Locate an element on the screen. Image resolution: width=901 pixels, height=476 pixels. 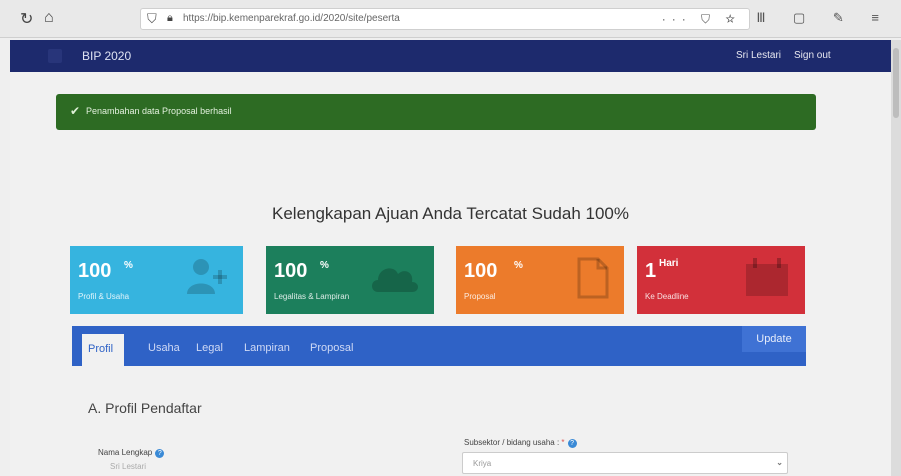
brand-link: BIP 2020 is located at coordinates (106, 56).